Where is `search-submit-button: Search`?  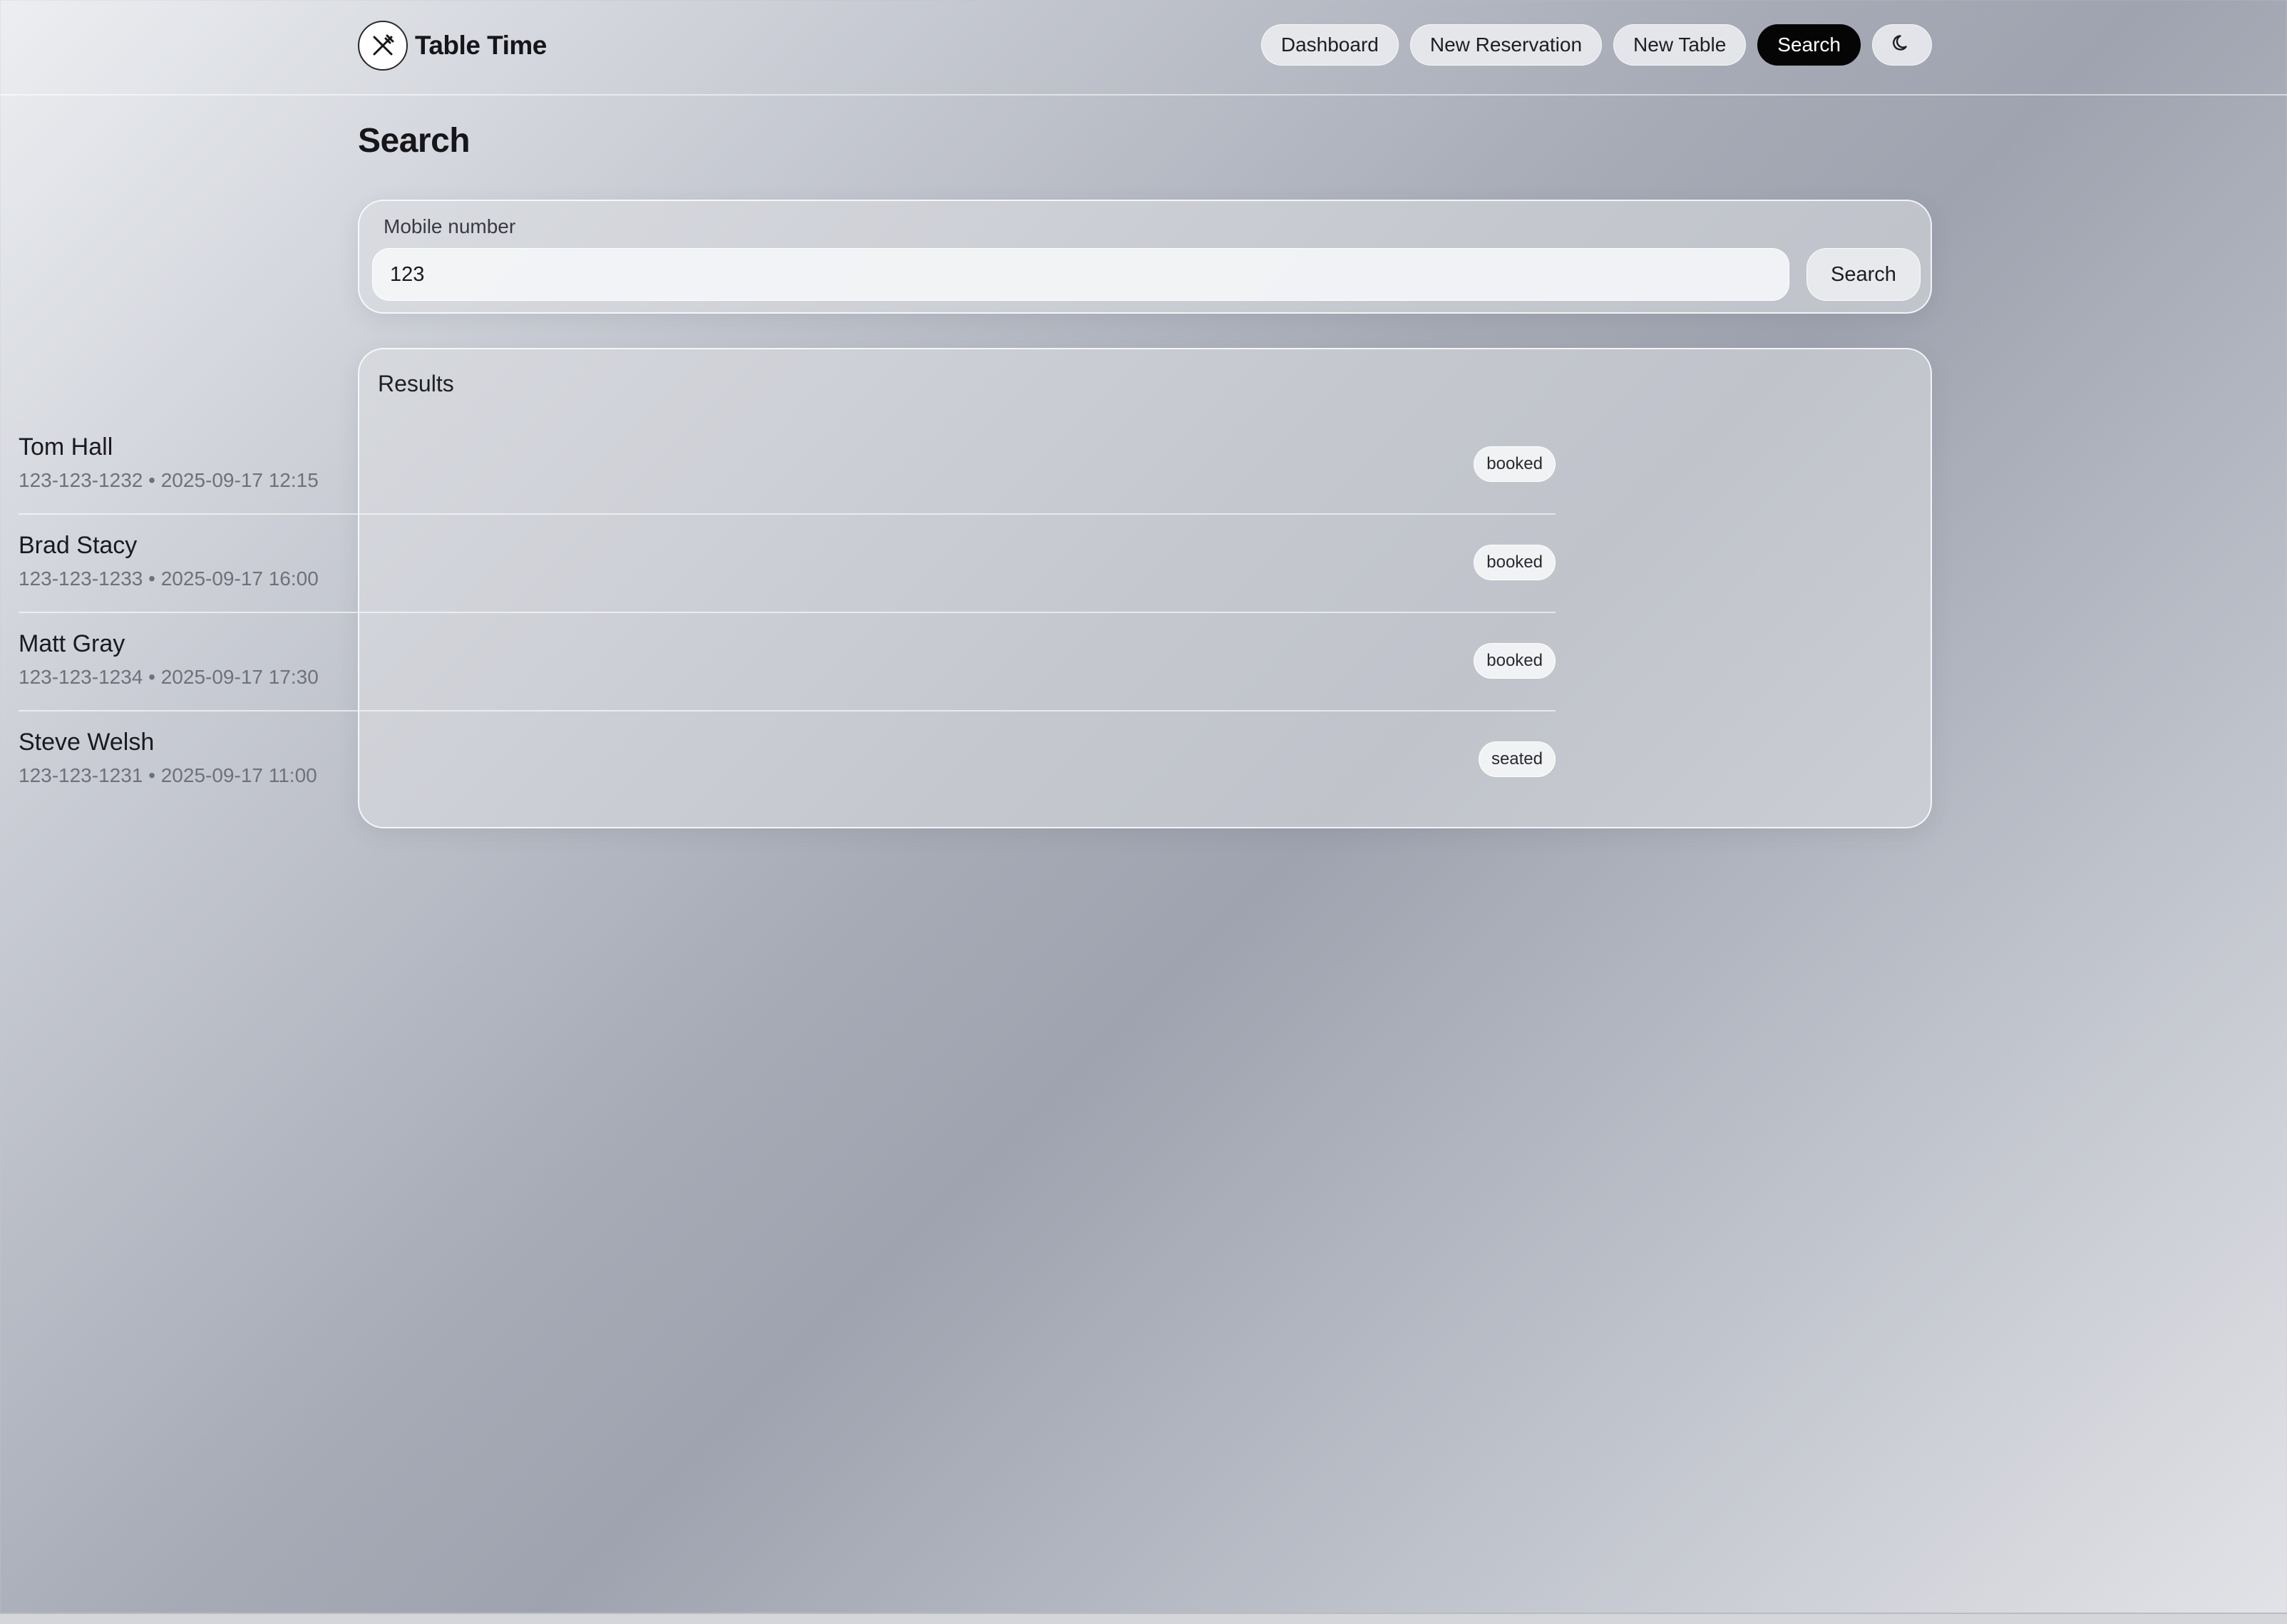
search-submit-button: Search is located at coordinates (1864, 274).